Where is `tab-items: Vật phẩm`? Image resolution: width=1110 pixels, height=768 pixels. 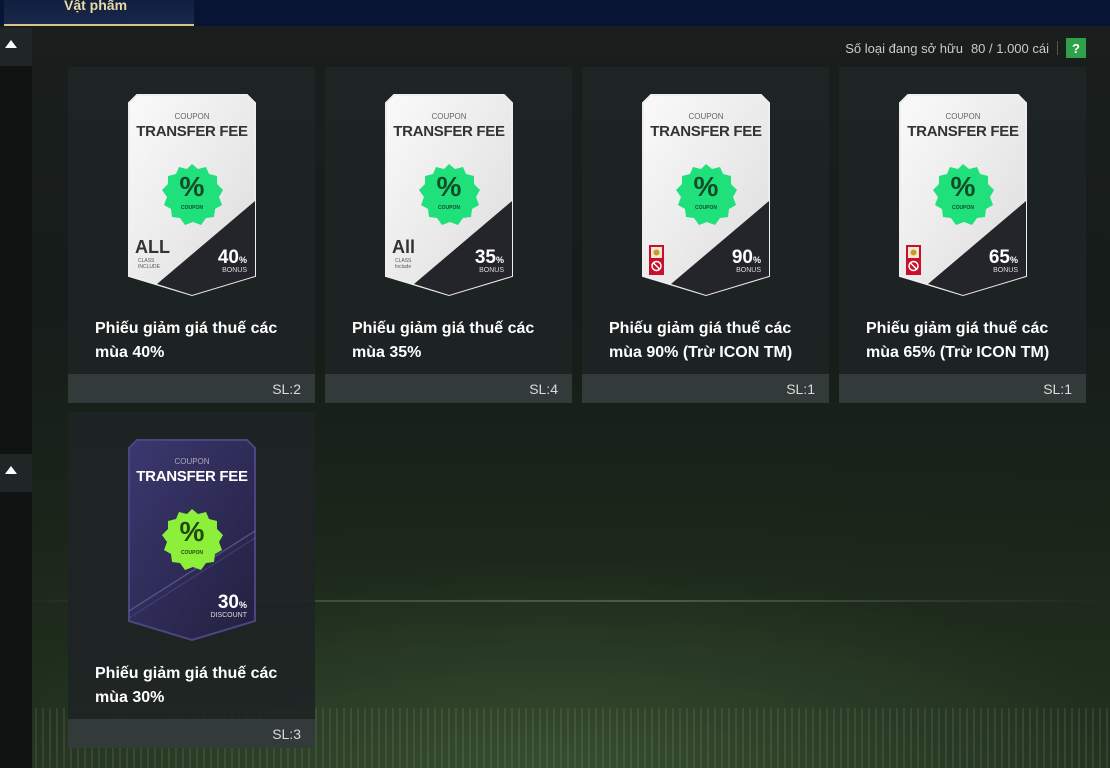 tab-items: Vật phẩm is located at coordinates (99, 13).